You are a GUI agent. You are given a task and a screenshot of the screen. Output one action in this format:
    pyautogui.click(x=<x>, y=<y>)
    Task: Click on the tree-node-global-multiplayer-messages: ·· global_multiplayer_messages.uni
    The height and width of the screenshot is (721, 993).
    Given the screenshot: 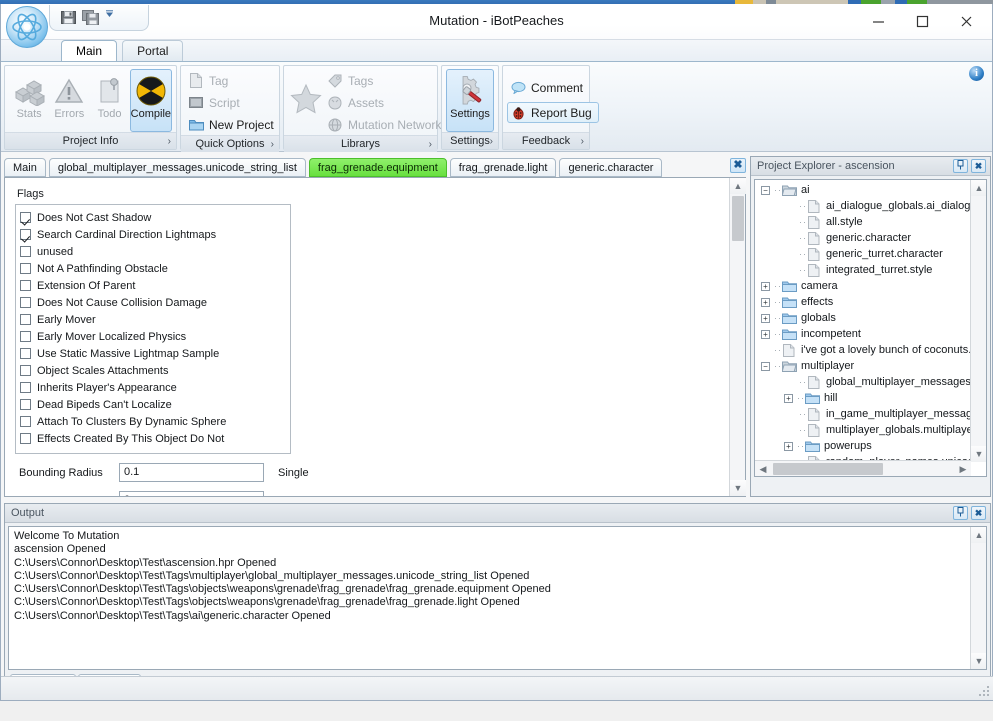 What is the action you would take?
    pyautogui.click(x=863, y=382)
    